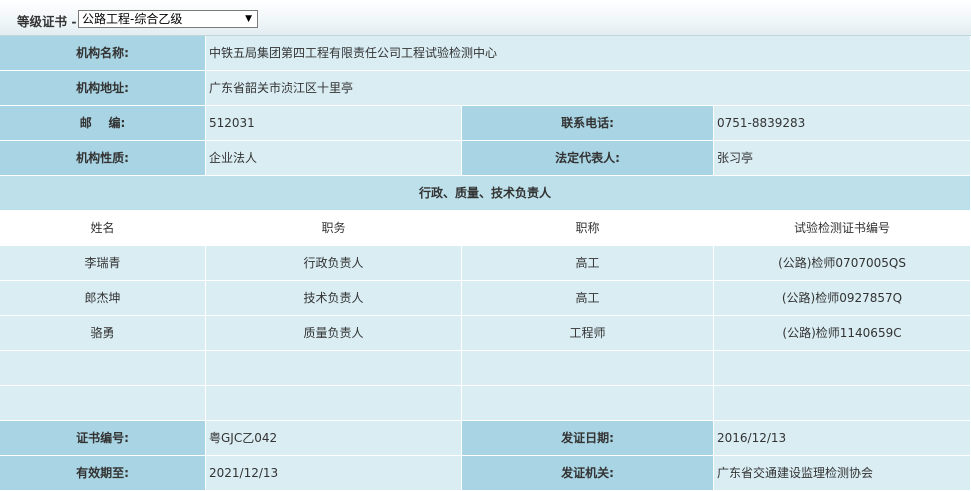  Describe the element at coordinates (334, 228) in the screenshot. I see `column-header-position: 职务` at that location.